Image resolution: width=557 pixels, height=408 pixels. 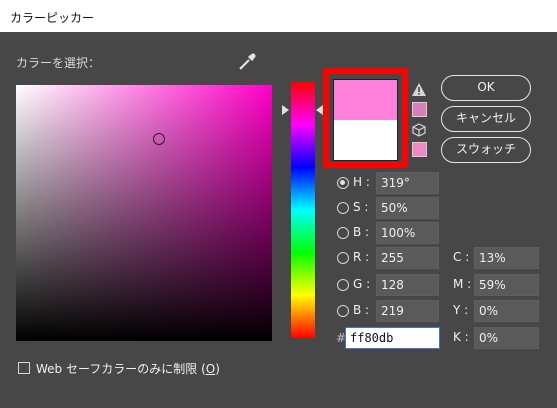 I want to click on magenta-label: M :, so click(x=462, y=284).